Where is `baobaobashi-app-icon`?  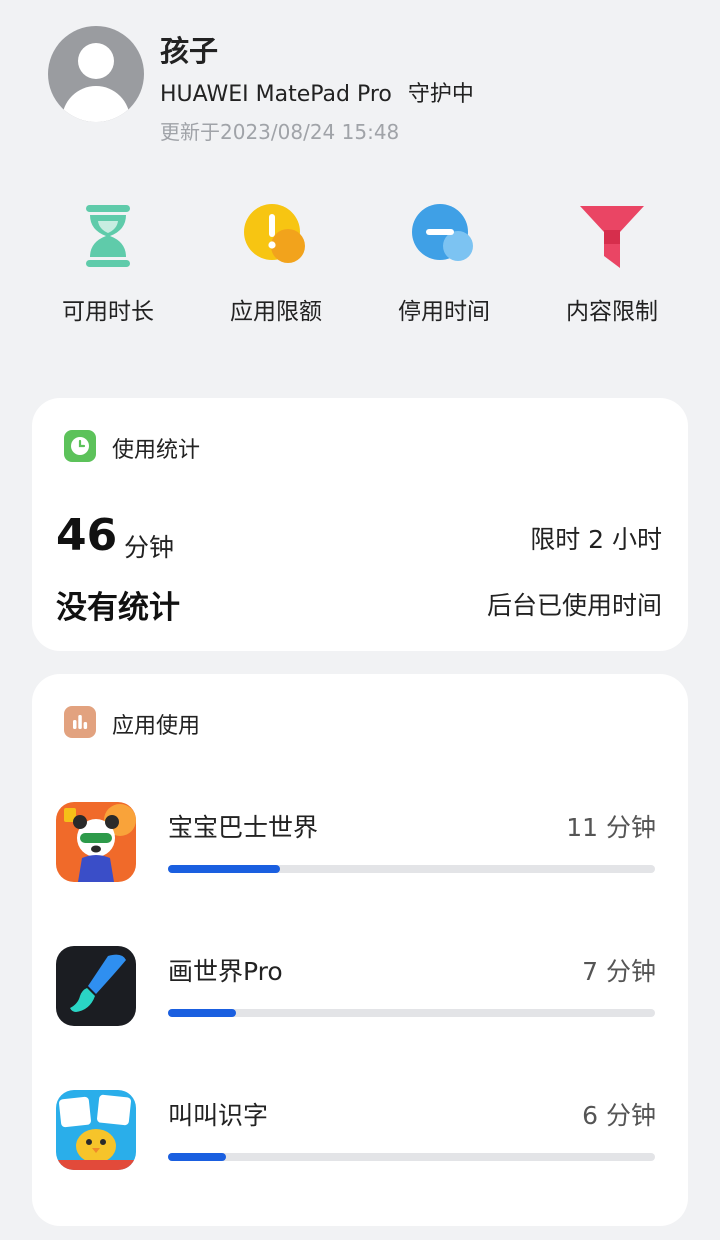
baobaobashi-app-icon is located at coordinates (96, 842).